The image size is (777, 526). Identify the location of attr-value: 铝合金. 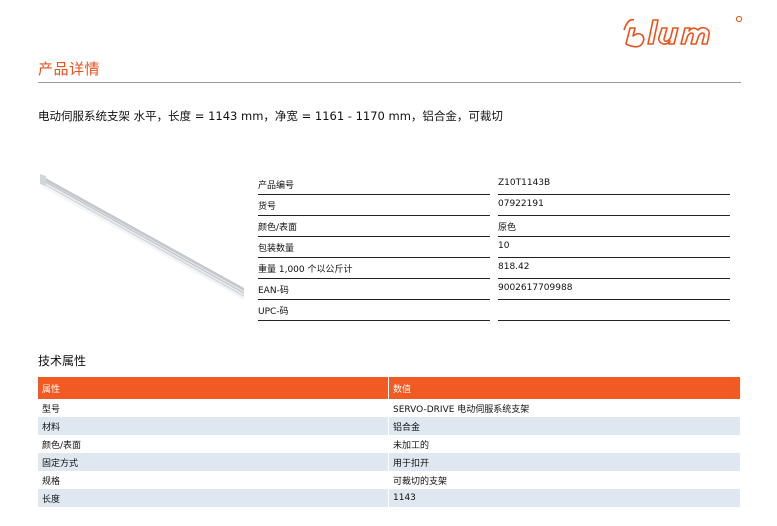
(564, 426).